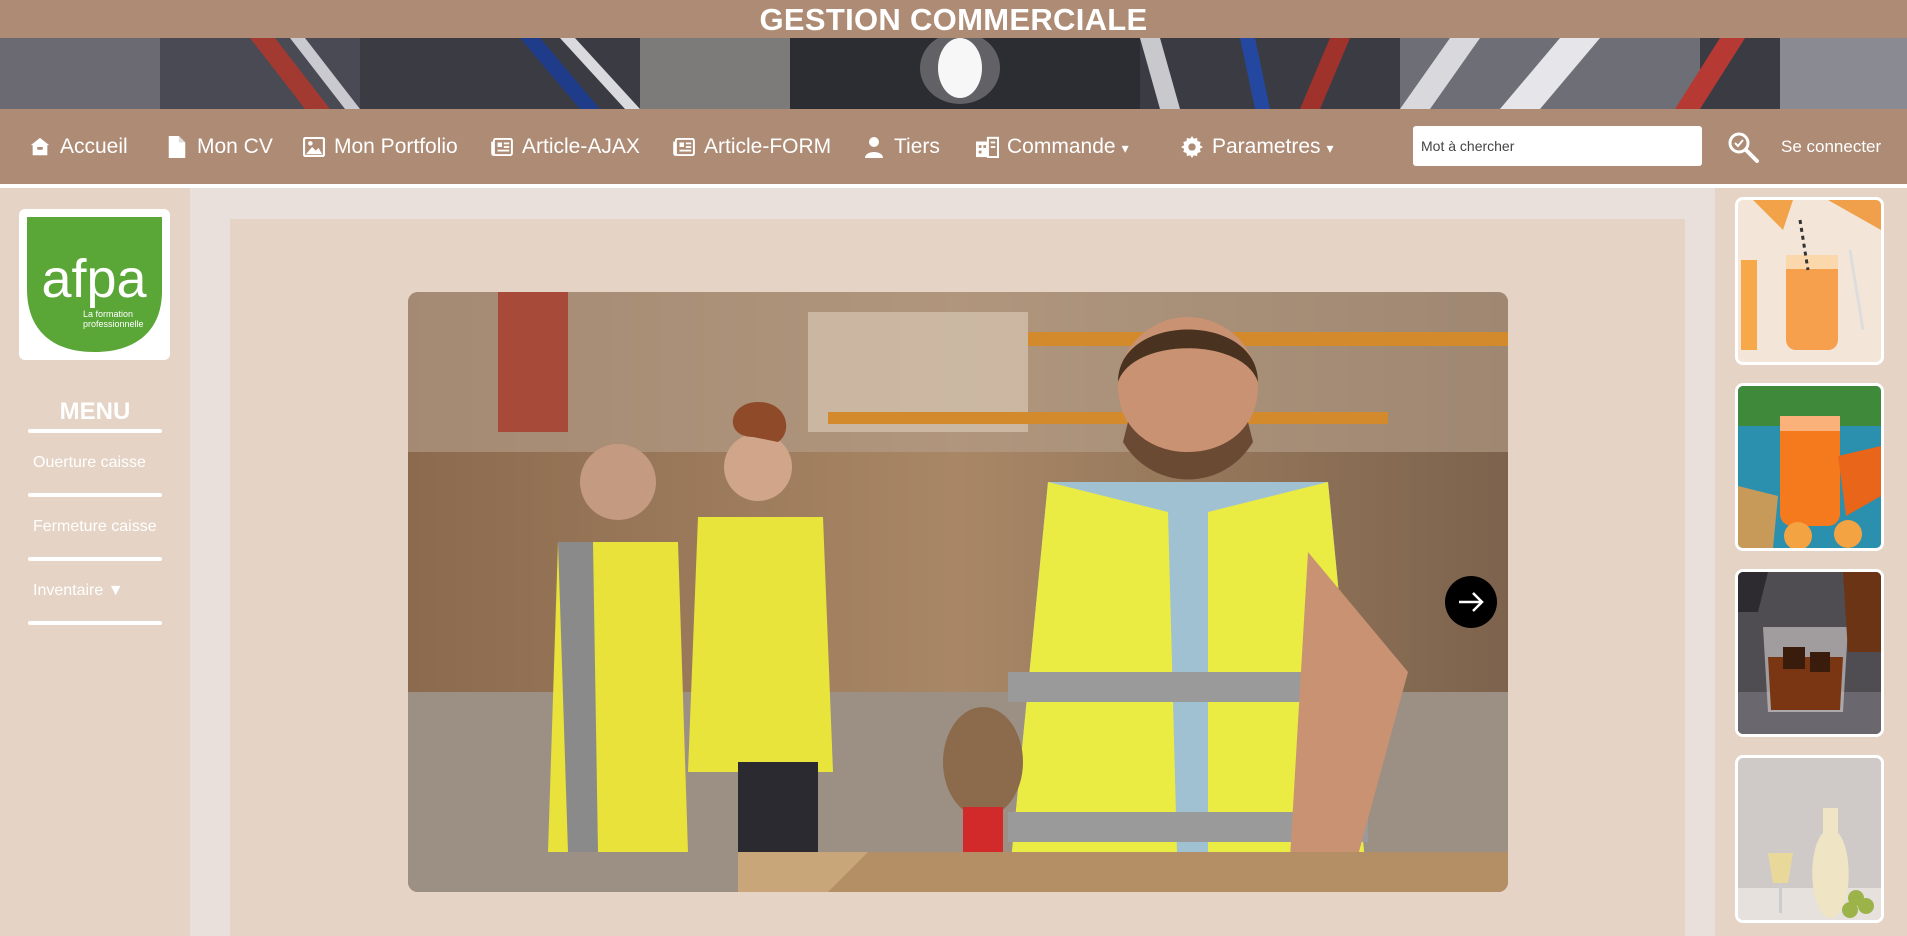 This screenshot has width=1907, height=936. I want to click on title-bar: GESTION COMMERCIALE, so click(953, 19).